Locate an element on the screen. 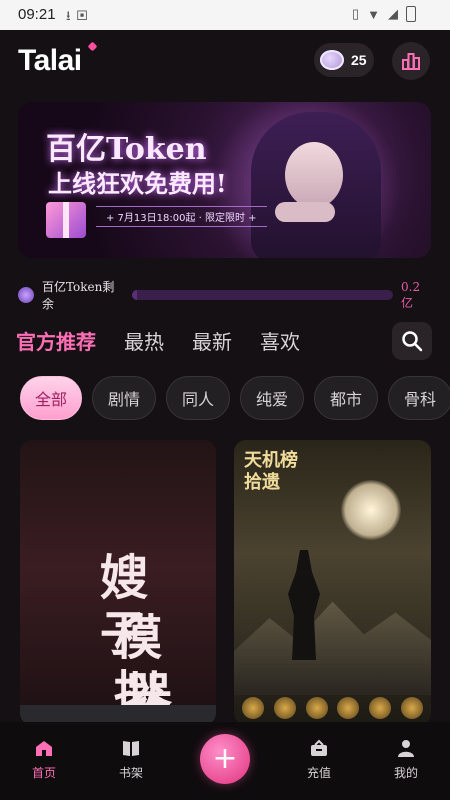 This screenshot has width=450, height=800. coin-count: 25 is located at coordinates (359, 60).